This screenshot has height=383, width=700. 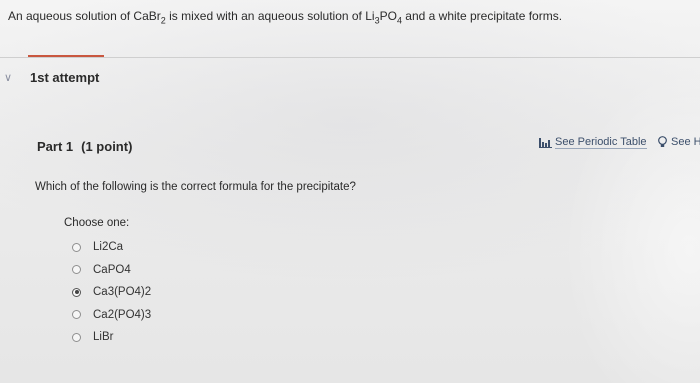 What do you see at coordinates (122, 292) in the screenshot?
I see `answer-option-label: Ca3(PO4)2` at bounding box center [122, 292].